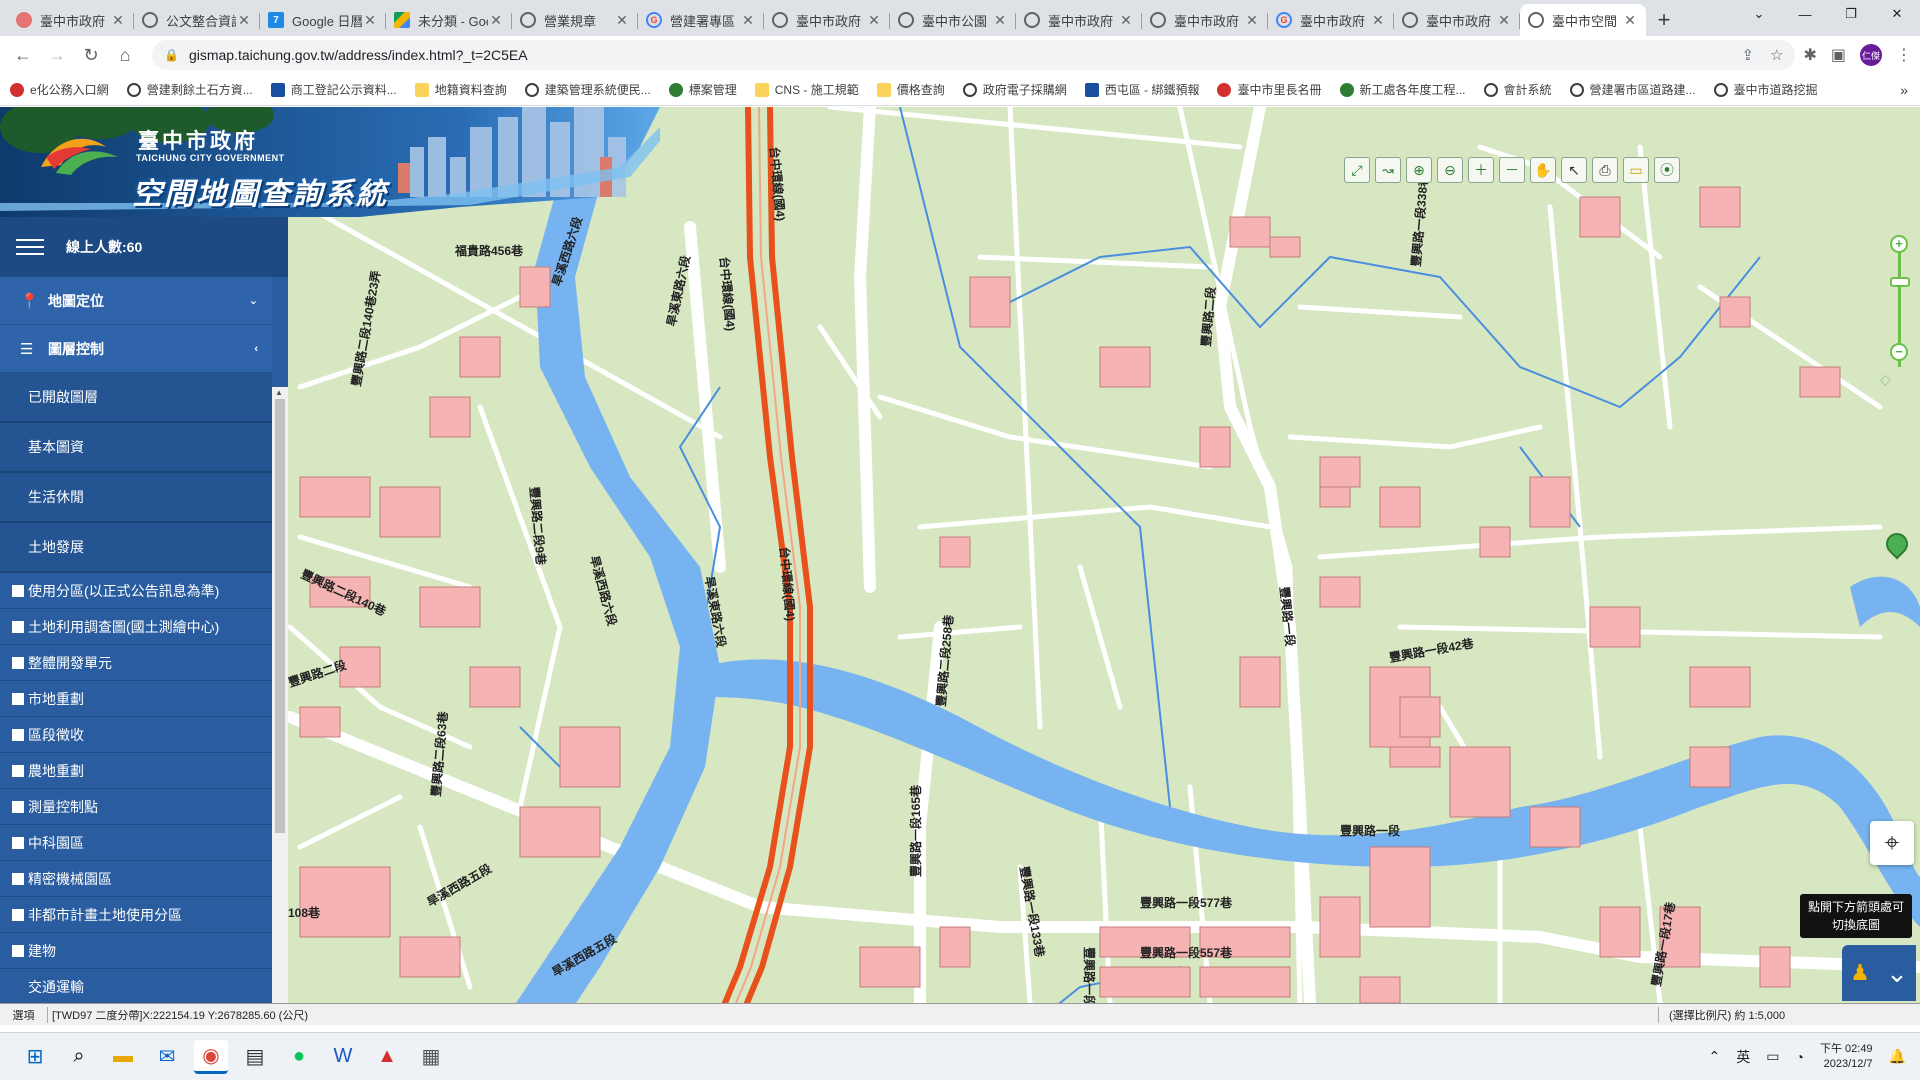 The image size is (1920, 1080). I want to click on bookmark-item: 西屯區 - 綁鐵預報, so click(1141, 89).